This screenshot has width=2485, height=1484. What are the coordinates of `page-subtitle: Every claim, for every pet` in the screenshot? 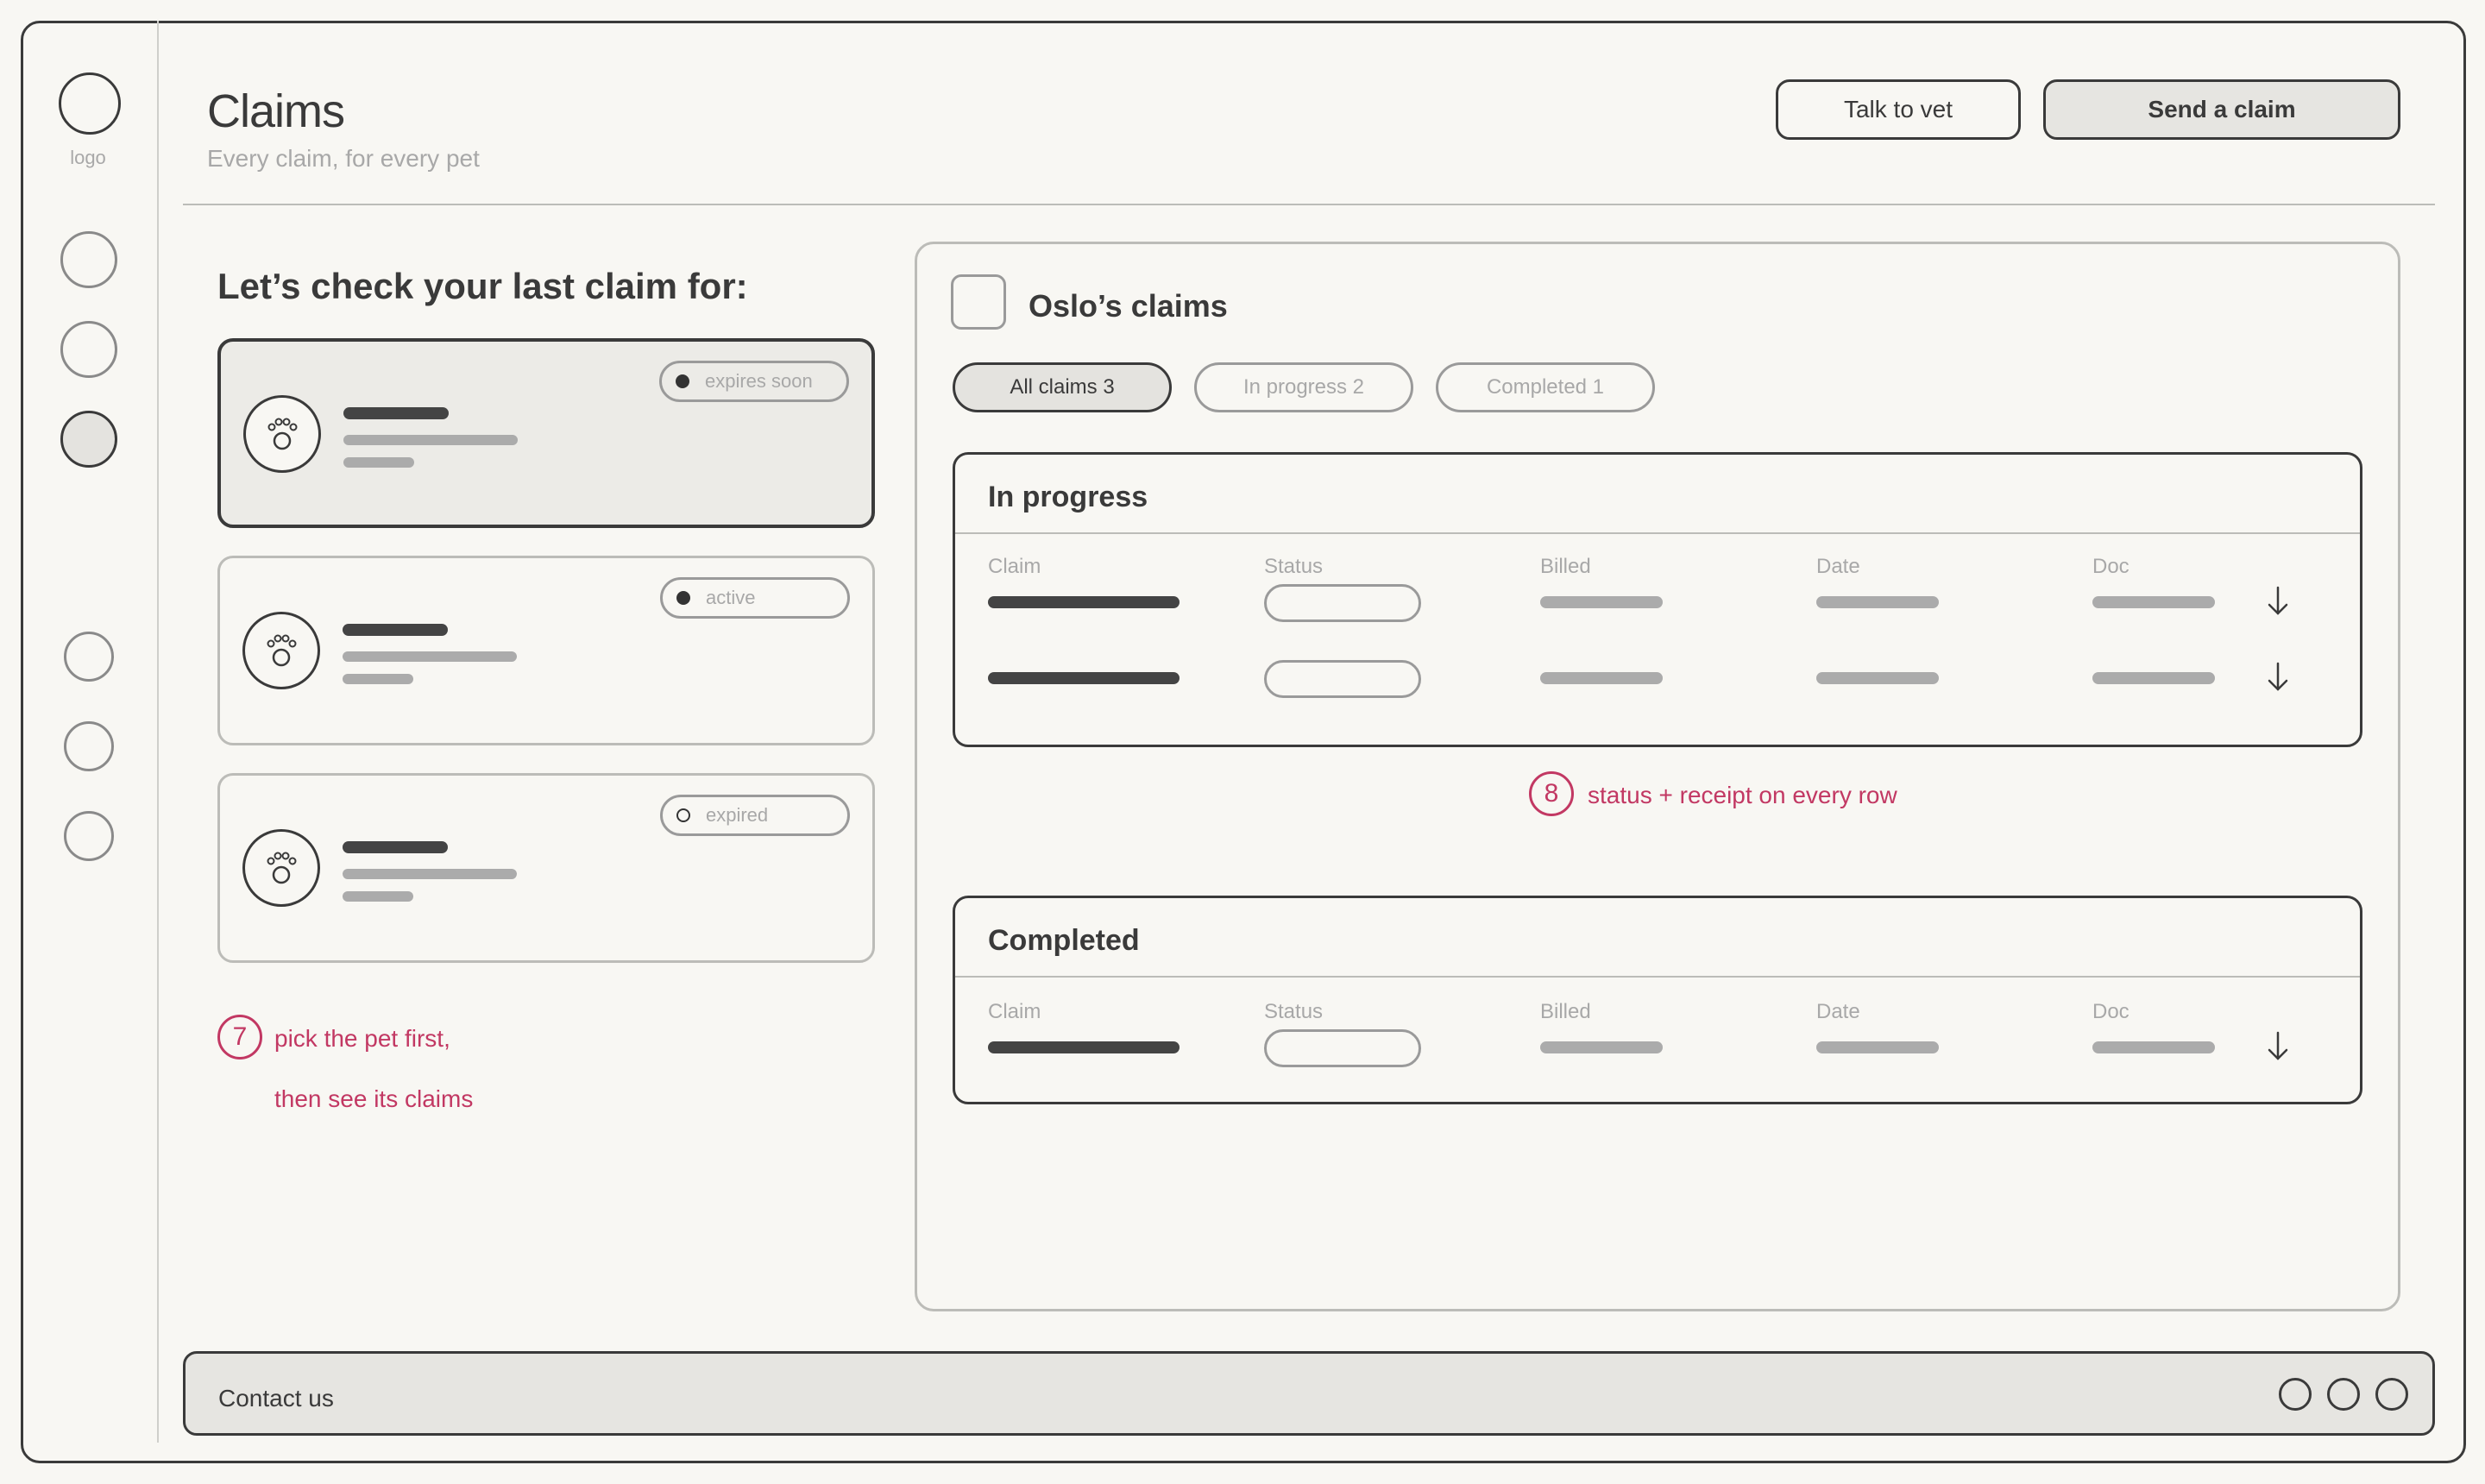 It's located at (343, 158).